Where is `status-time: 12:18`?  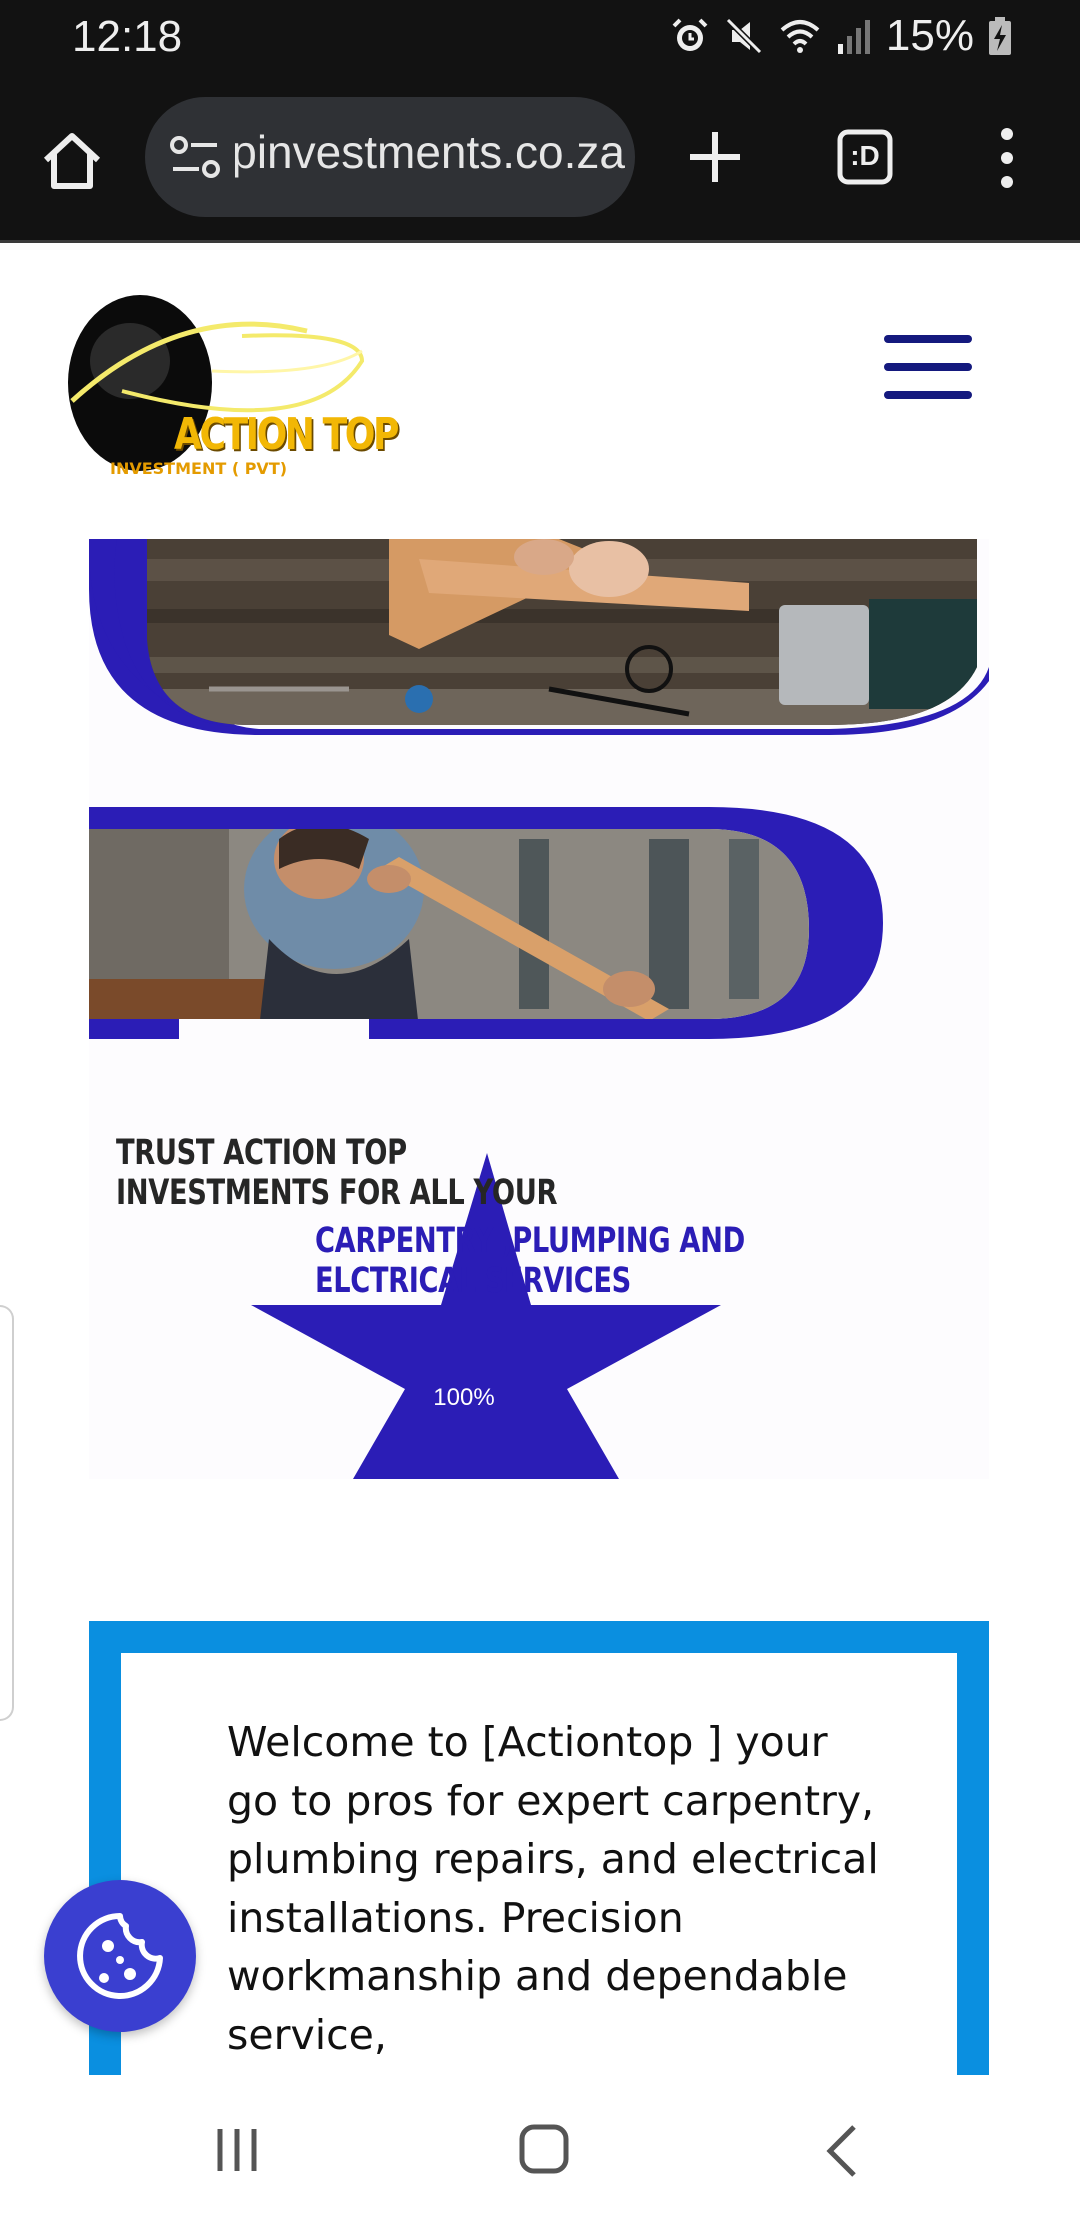
status-time: 12:18 is located at coordinates (127, 36).